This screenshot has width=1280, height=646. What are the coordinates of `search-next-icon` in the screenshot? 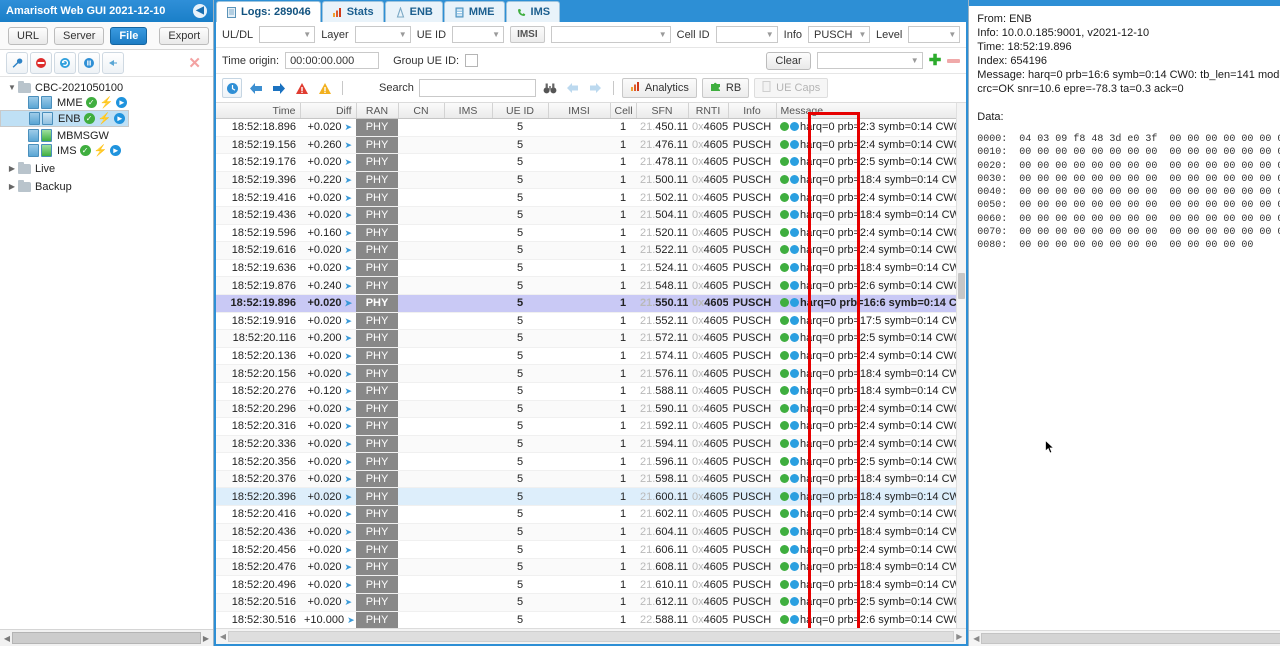 It's located at (596, 88).